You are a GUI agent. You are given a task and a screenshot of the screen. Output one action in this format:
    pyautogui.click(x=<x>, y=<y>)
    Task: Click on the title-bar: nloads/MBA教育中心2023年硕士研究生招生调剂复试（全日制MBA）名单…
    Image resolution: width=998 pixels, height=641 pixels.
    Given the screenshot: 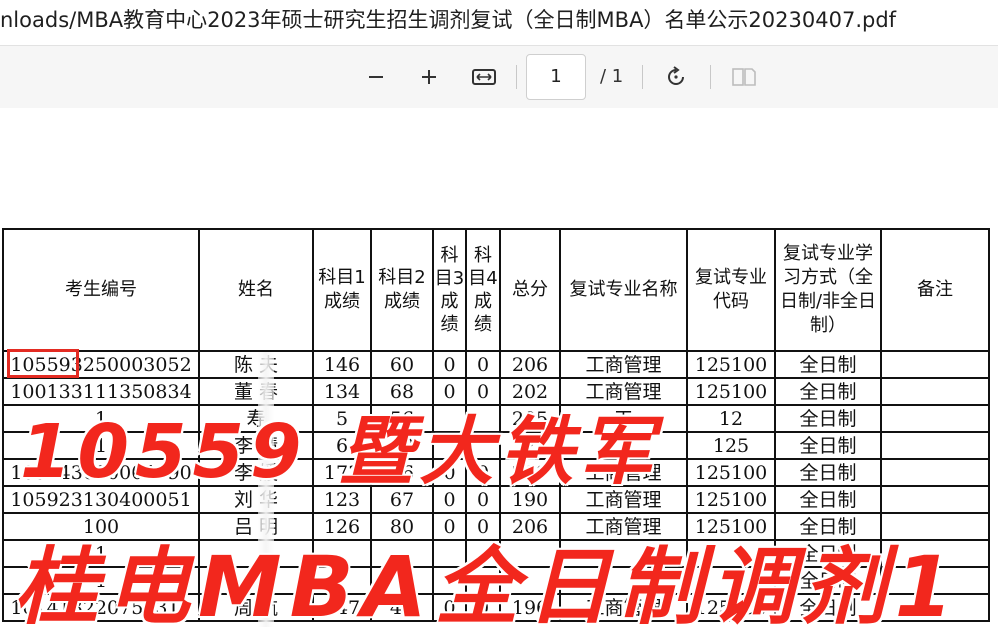 What is the action you would take?
    pyautogui.click(x=499, y=19)
    